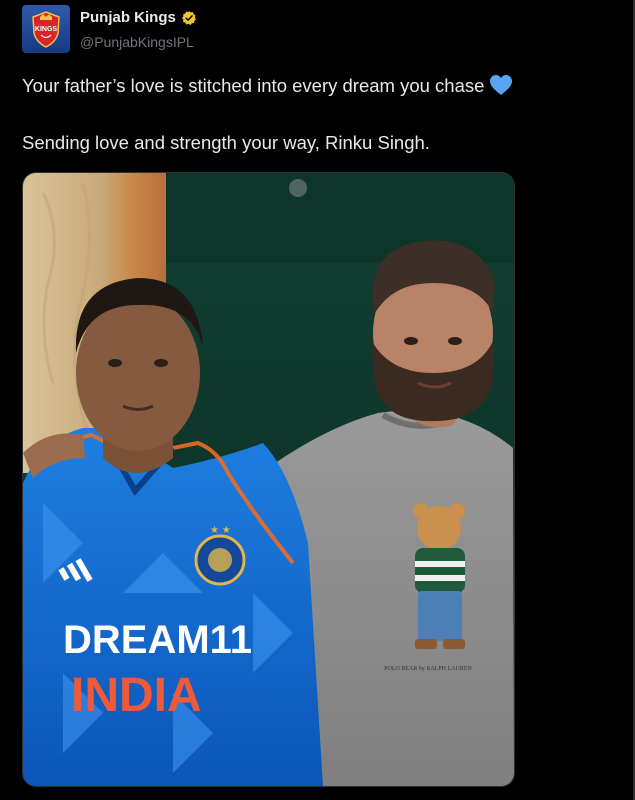  What do you see at coordinates (188, 17) in the screenshot?
I see `verified-badge-icon` at bounding box center [188, 17].